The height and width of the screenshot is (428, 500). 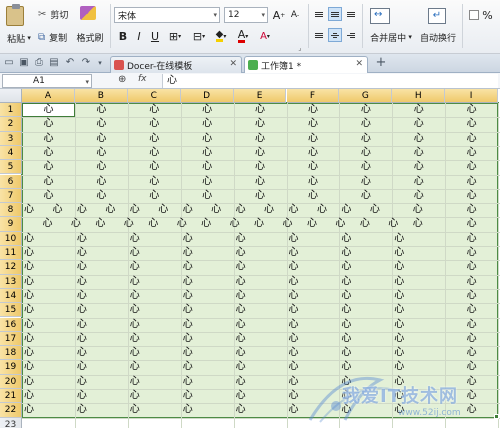 What do you see at coordinates (11, 181) in the screenshot?
I see `row-header: 6` at bounding box center [11, 181].